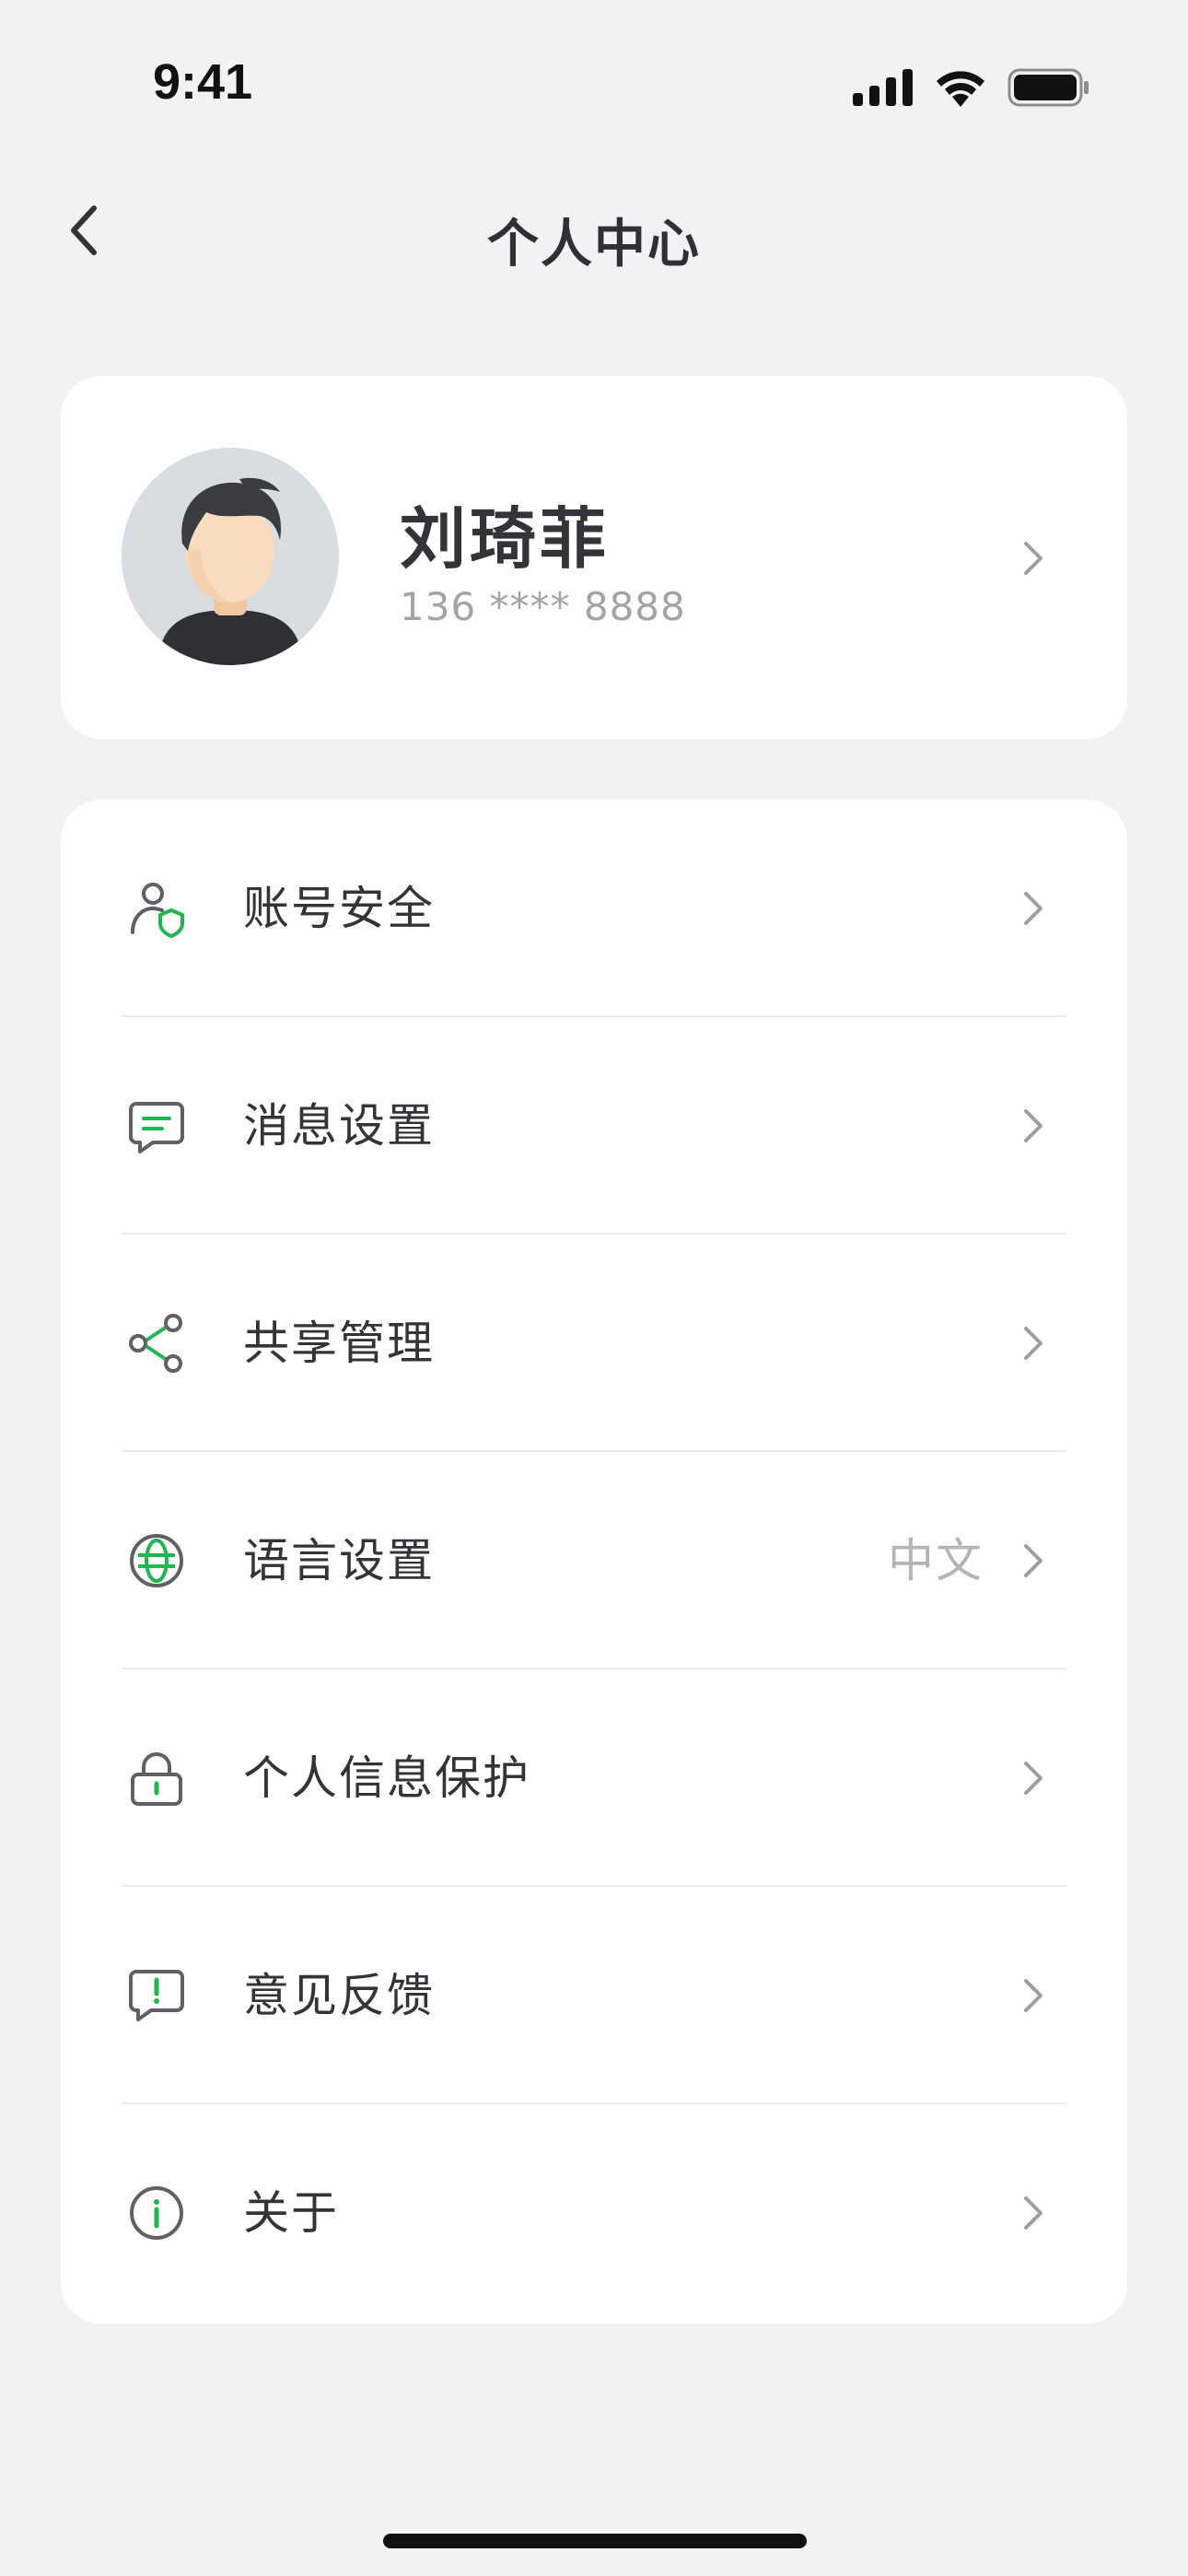  Describe the element at coordinates (339, 1126) in the screenshot. I see `menu-item-label: 消息设置` at that location.